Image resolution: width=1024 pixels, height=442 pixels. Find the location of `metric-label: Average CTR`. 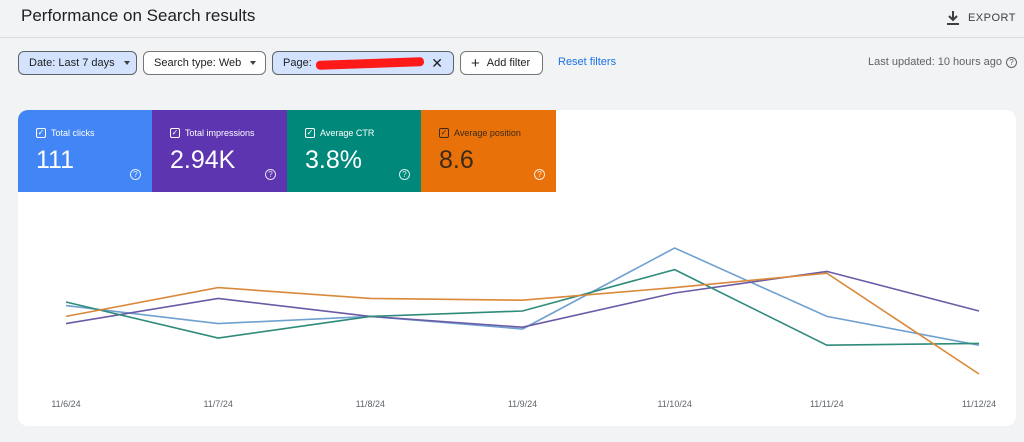

metric-label: Average CTR is located at coordinates (347, 133).